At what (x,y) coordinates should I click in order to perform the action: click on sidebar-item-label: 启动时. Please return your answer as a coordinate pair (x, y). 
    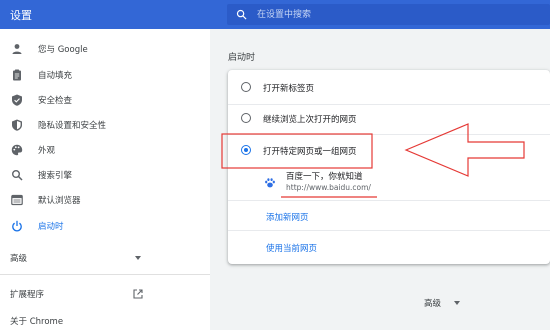
    Looking at the image, I should click on (51, 227).